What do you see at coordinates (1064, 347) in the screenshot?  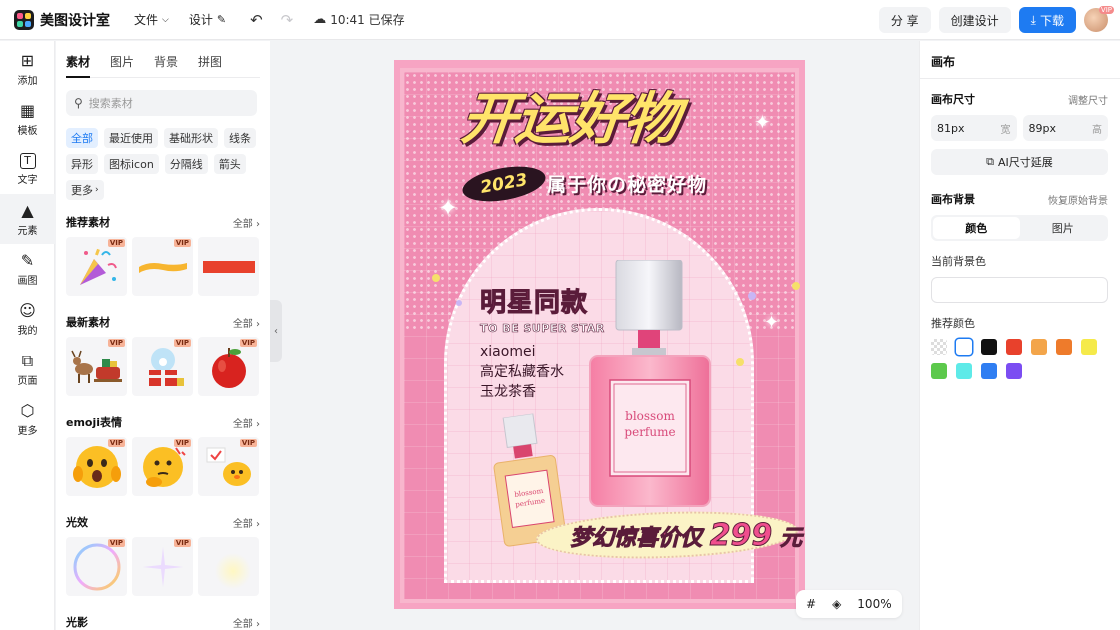 I see `swatch-orange` at bounding box center [1064, 347].